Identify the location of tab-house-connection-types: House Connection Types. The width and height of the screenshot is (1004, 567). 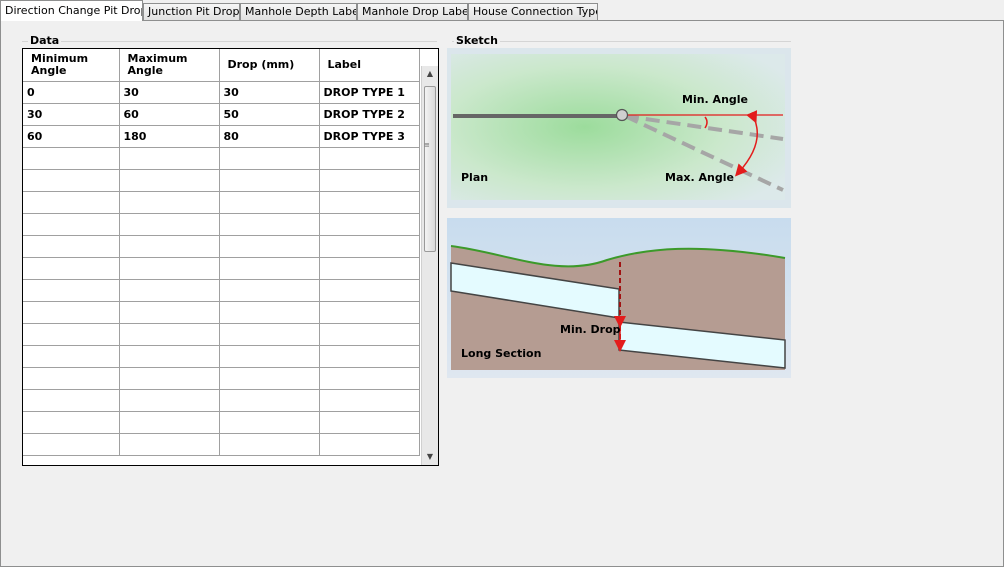
(533, 11).